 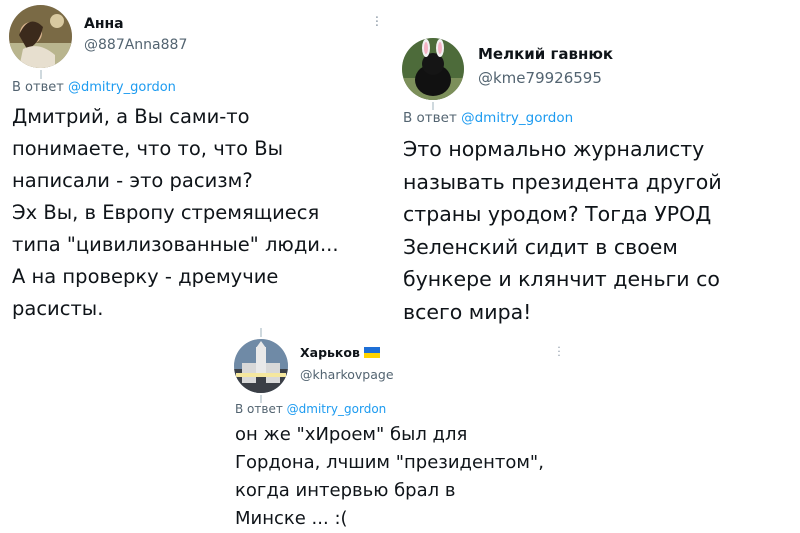 What do you see at coordinates (104, 24) in the screenshot?
I see `author-name: Анна` at bounding box center [104, 24].